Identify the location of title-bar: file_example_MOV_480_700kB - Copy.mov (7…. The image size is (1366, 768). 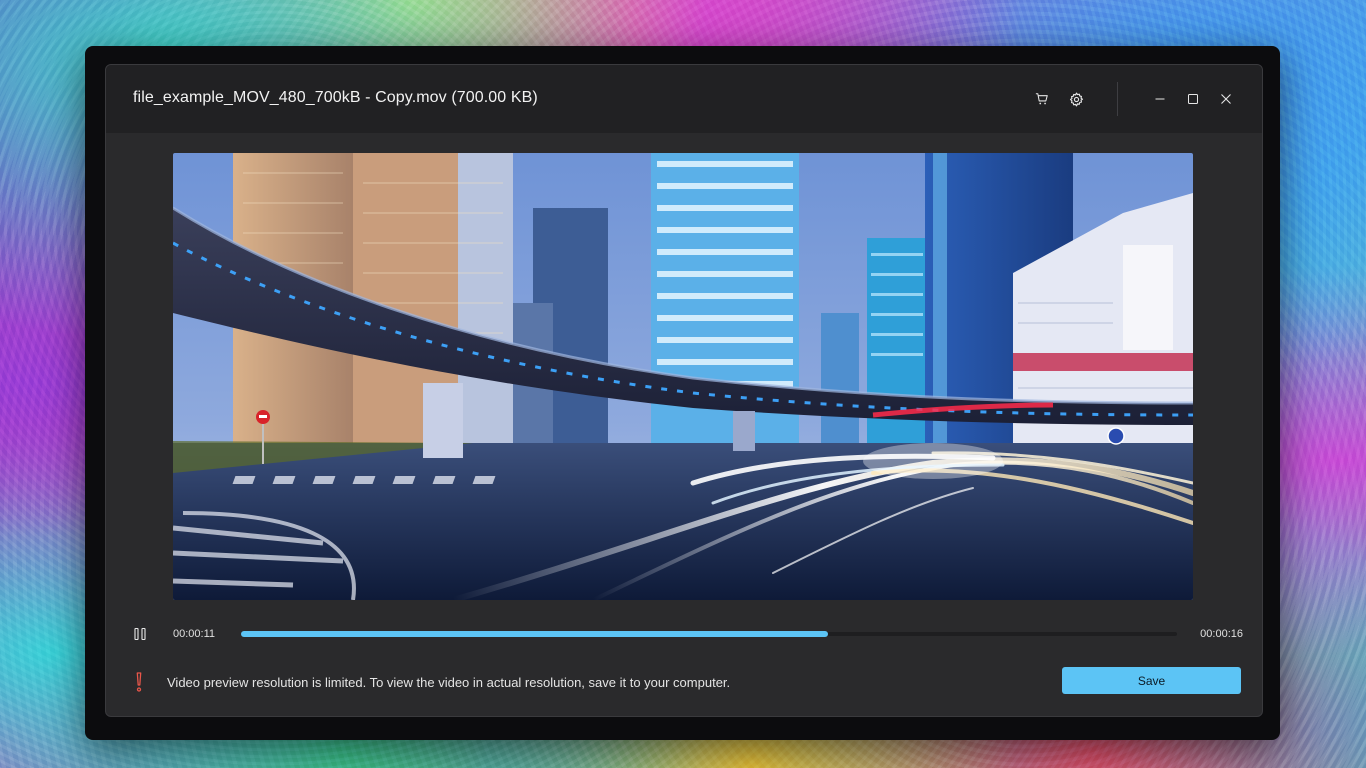
(684, 99).